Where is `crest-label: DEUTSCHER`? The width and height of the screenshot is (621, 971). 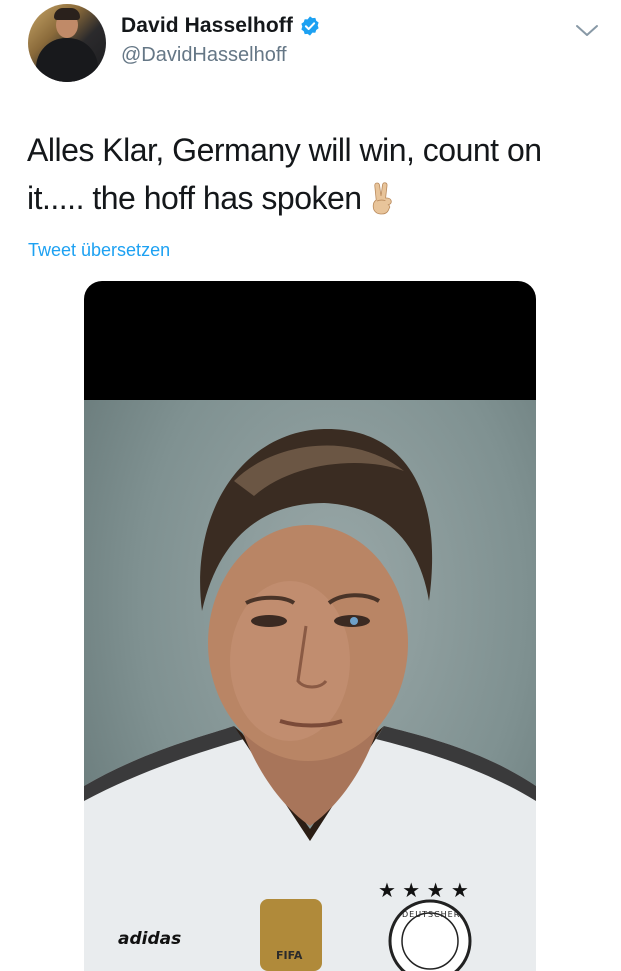
crest-label: DEUTSCHER is located at coordinates (431, 914).